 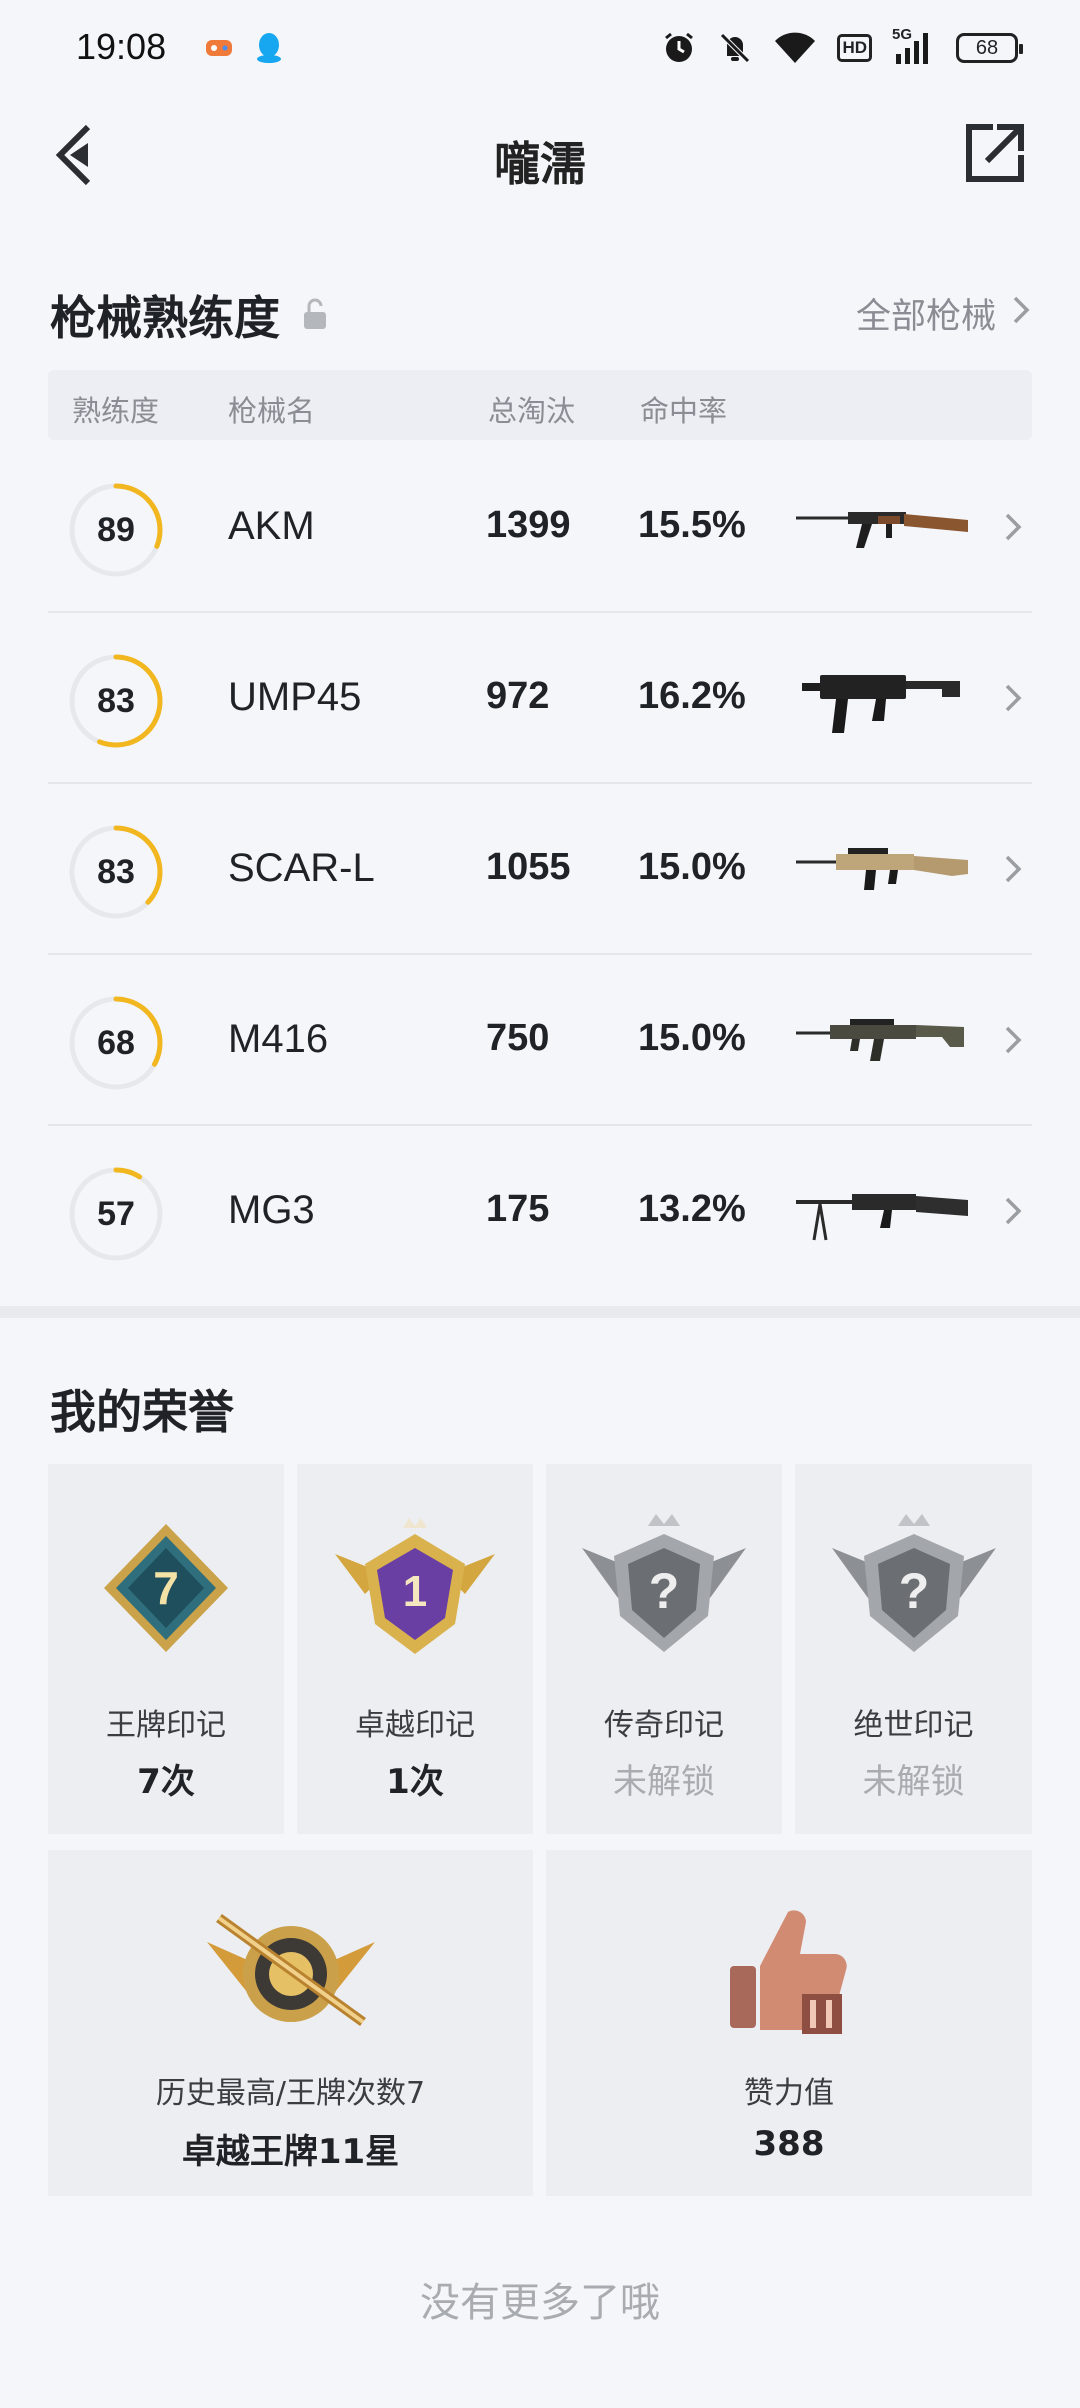 I want to click on unlock-icon, so click(x=315, y=315).